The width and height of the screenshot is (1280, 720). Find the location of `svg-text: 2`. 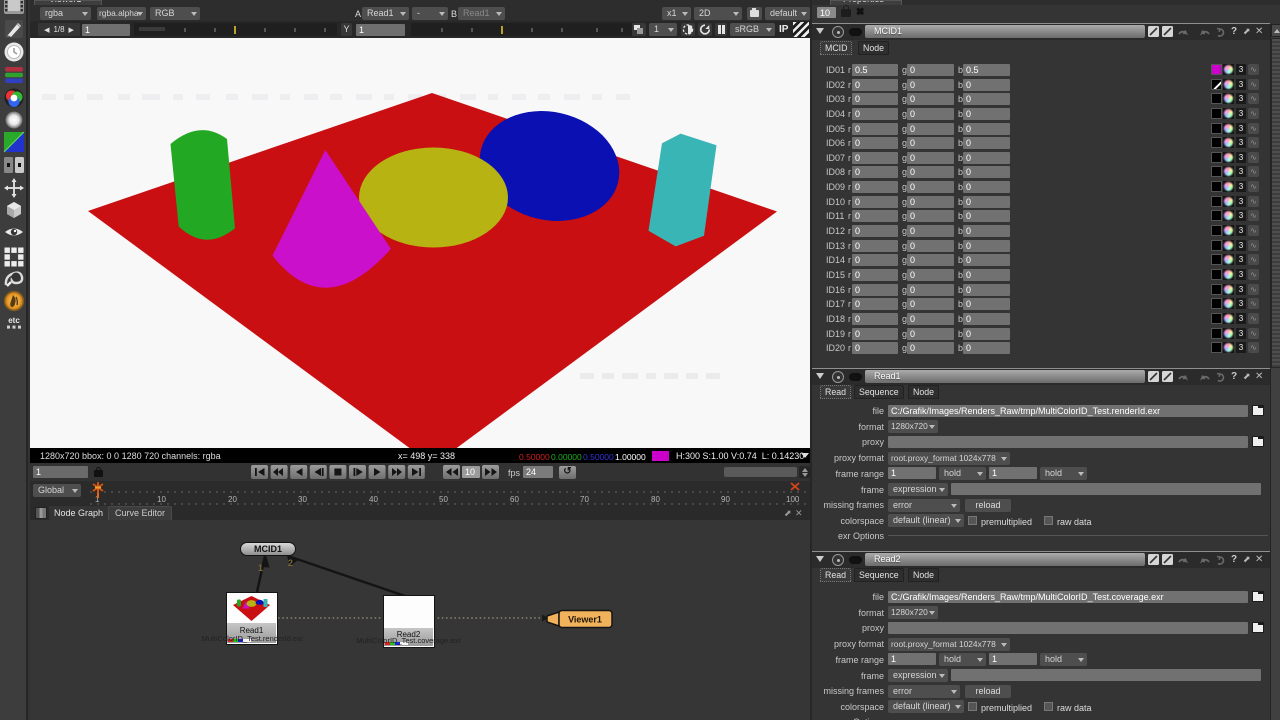

svg-text: 2 is located at coordinates (290, 563).